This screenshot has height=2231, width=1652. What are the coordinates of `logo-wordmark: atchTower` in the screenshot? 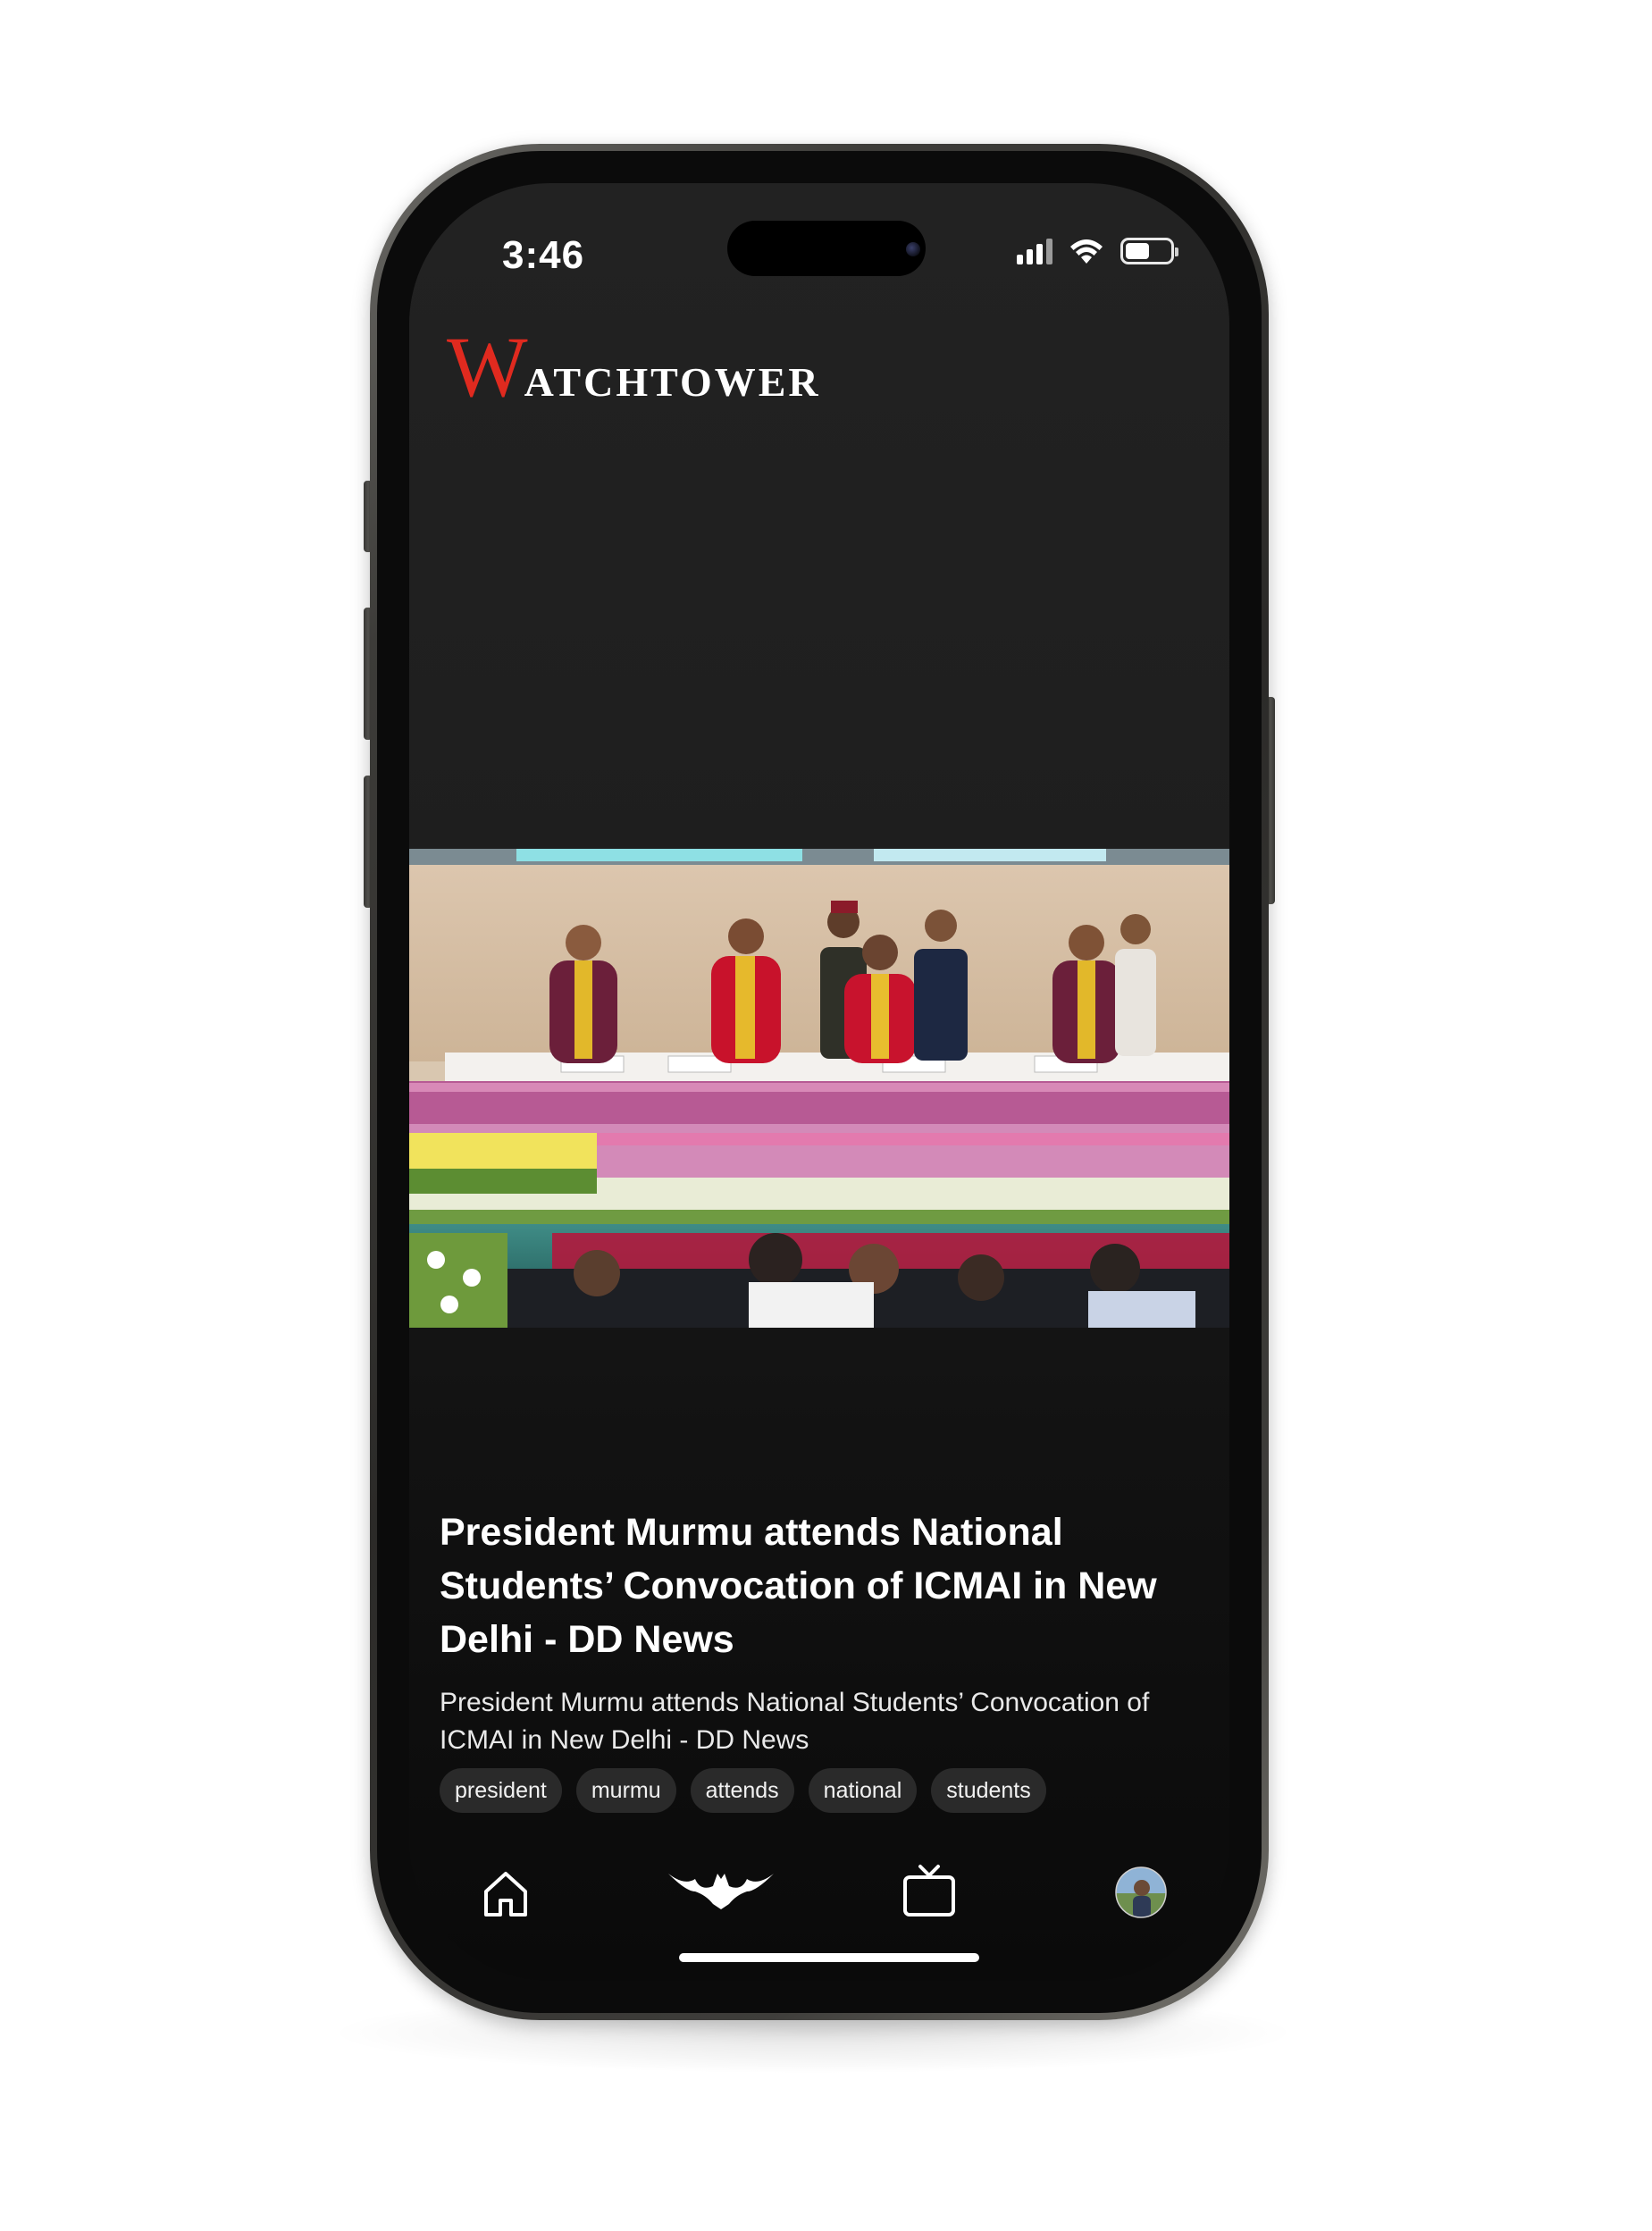 It's located at (672, 382).